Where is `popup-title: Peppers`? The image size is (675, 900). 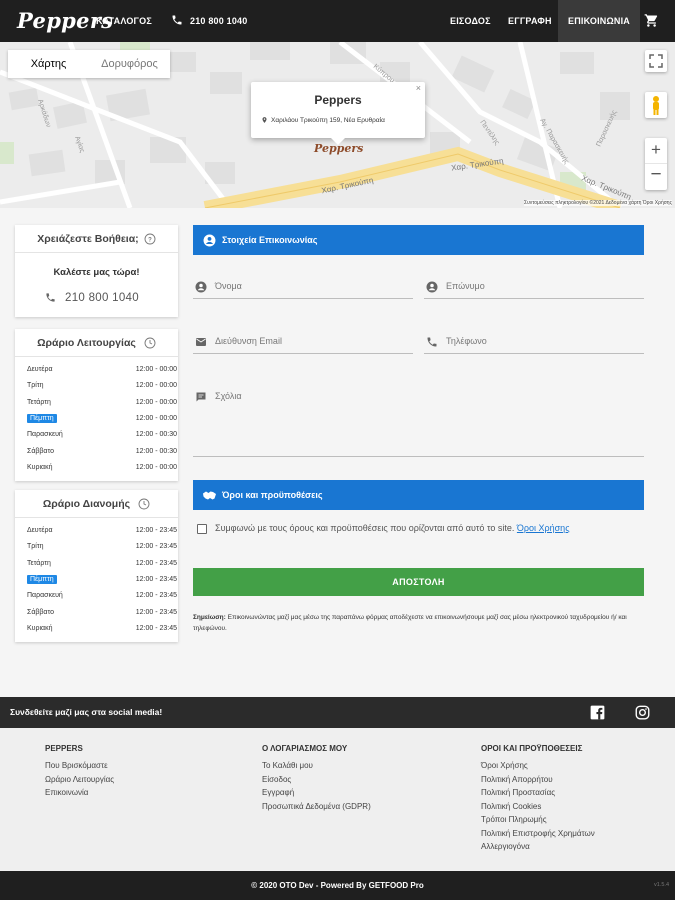
popup-title: Peppers is located at coordinates (338, 100).